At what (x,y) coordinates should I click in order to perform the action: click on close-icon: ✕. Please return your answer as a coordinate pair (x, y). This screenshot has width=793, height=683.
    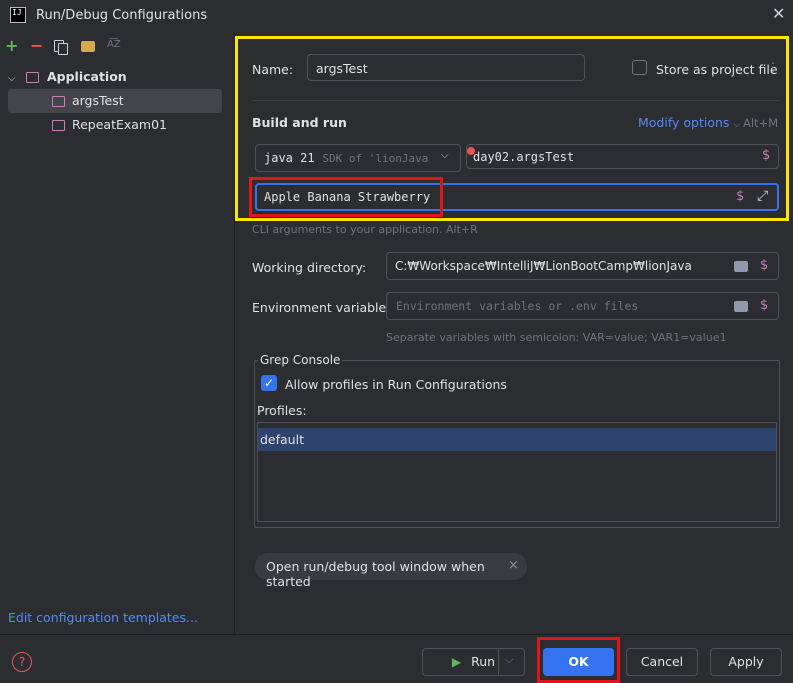
    Looking at the image, I should click on (778, 13).